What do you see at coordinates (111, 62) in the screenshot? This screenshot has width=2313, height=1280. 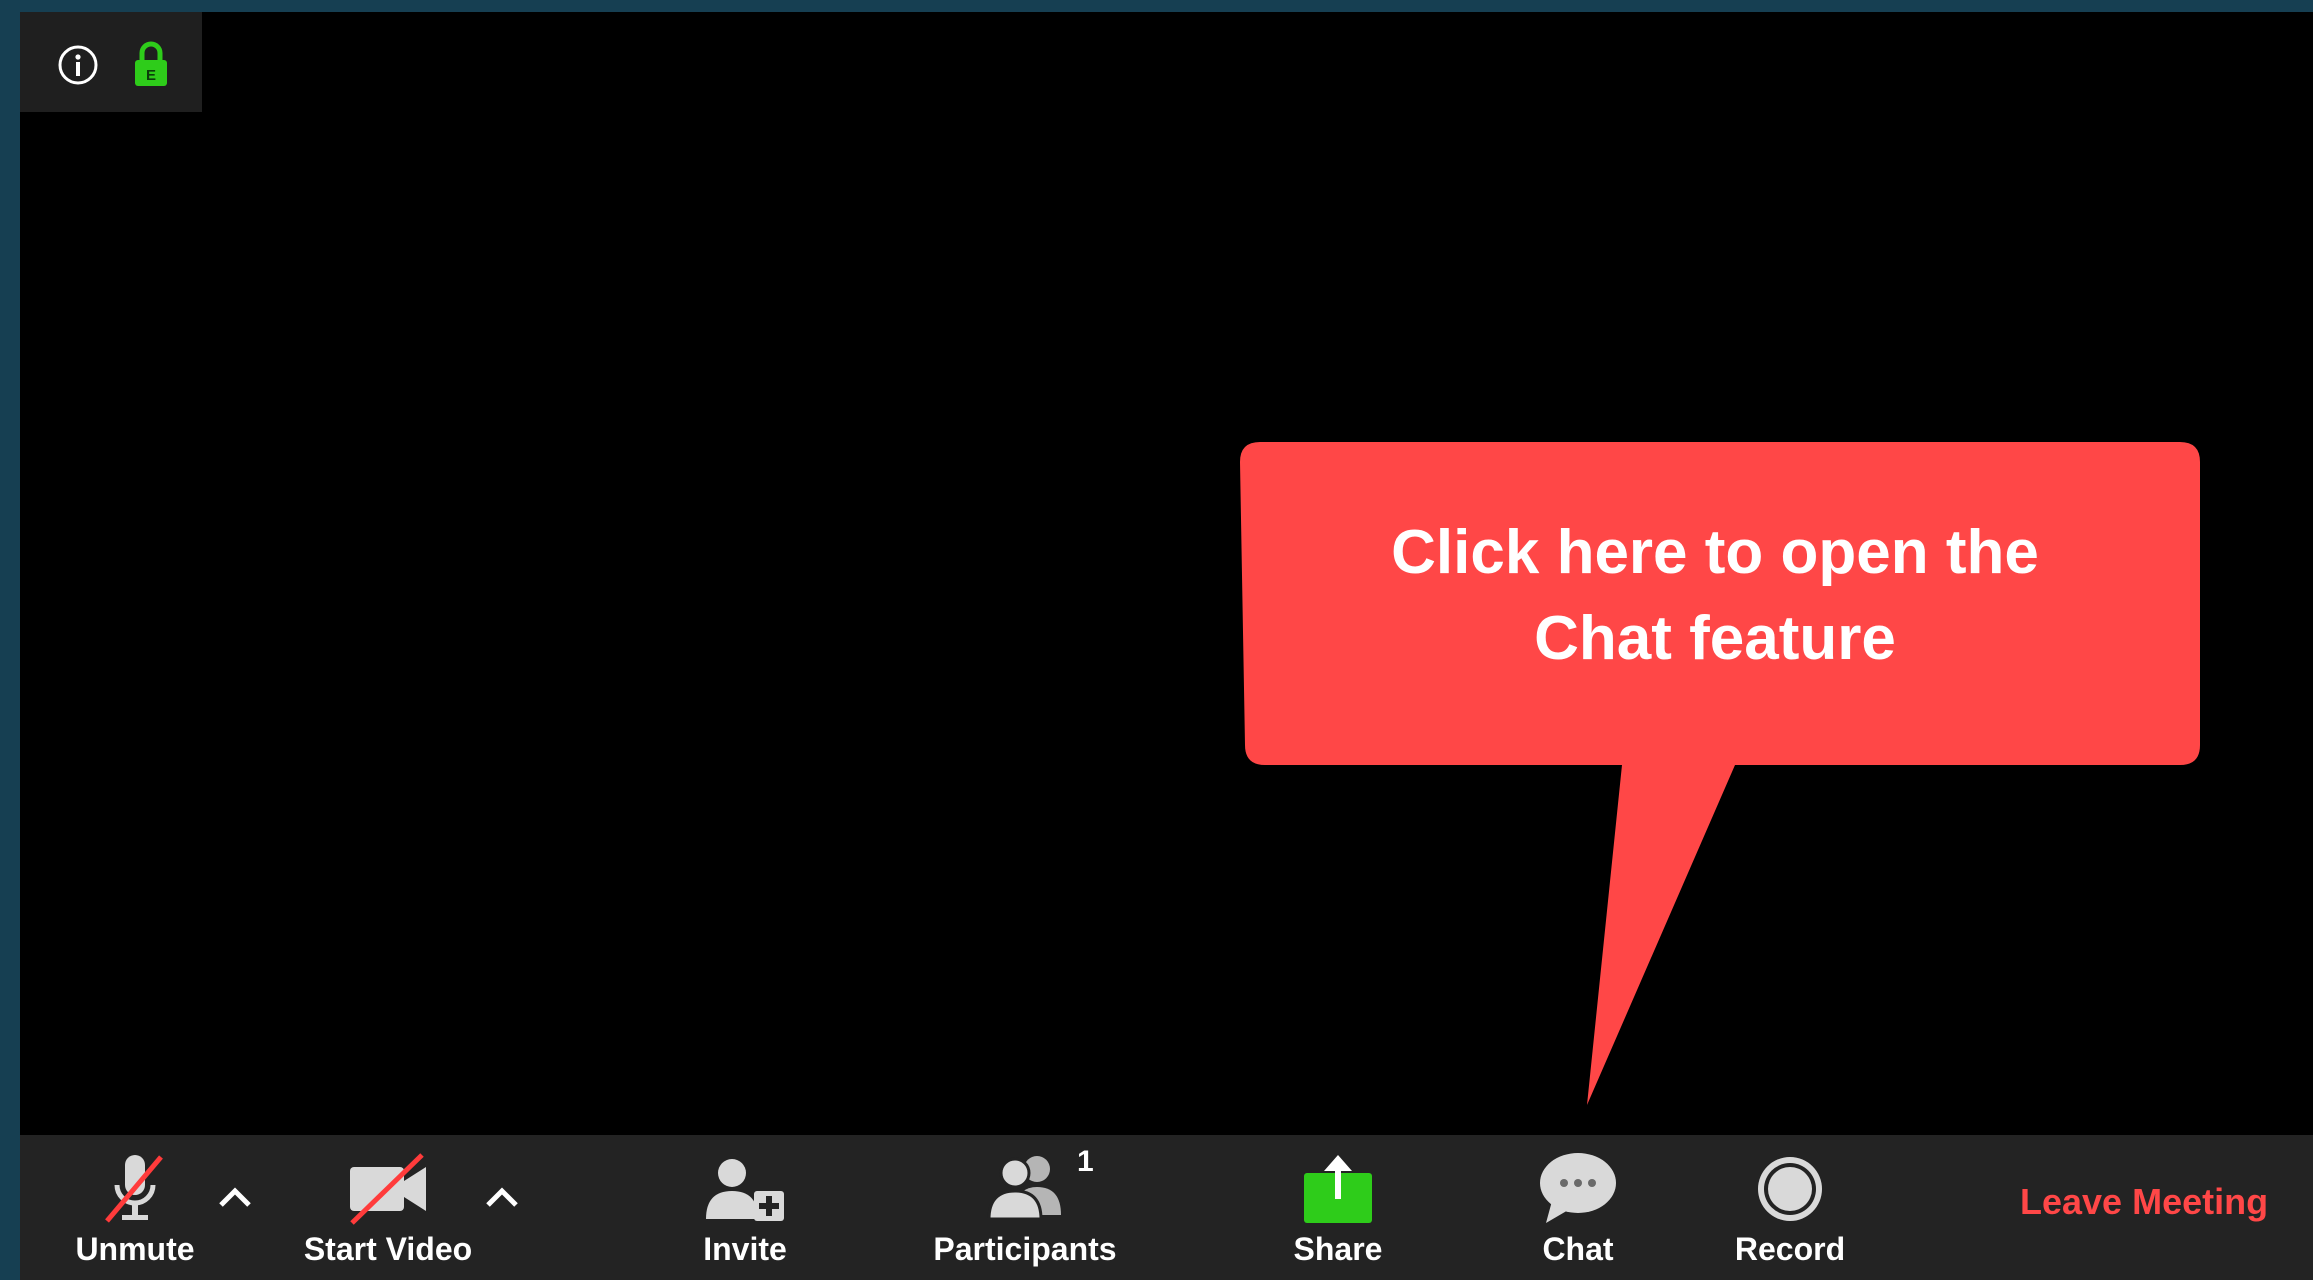 I see `meeting-info-panel: E` at bounding box center [111, 62].